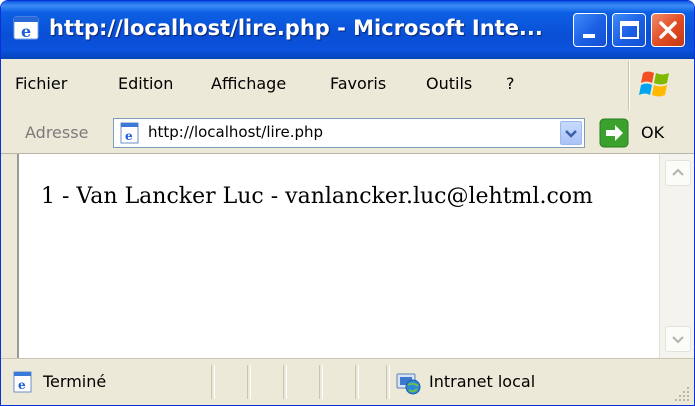 Image resolution: width=695 pixels, height=406 pixels. I want to click on security-zone-label: Intranet local, so click(482, 381).